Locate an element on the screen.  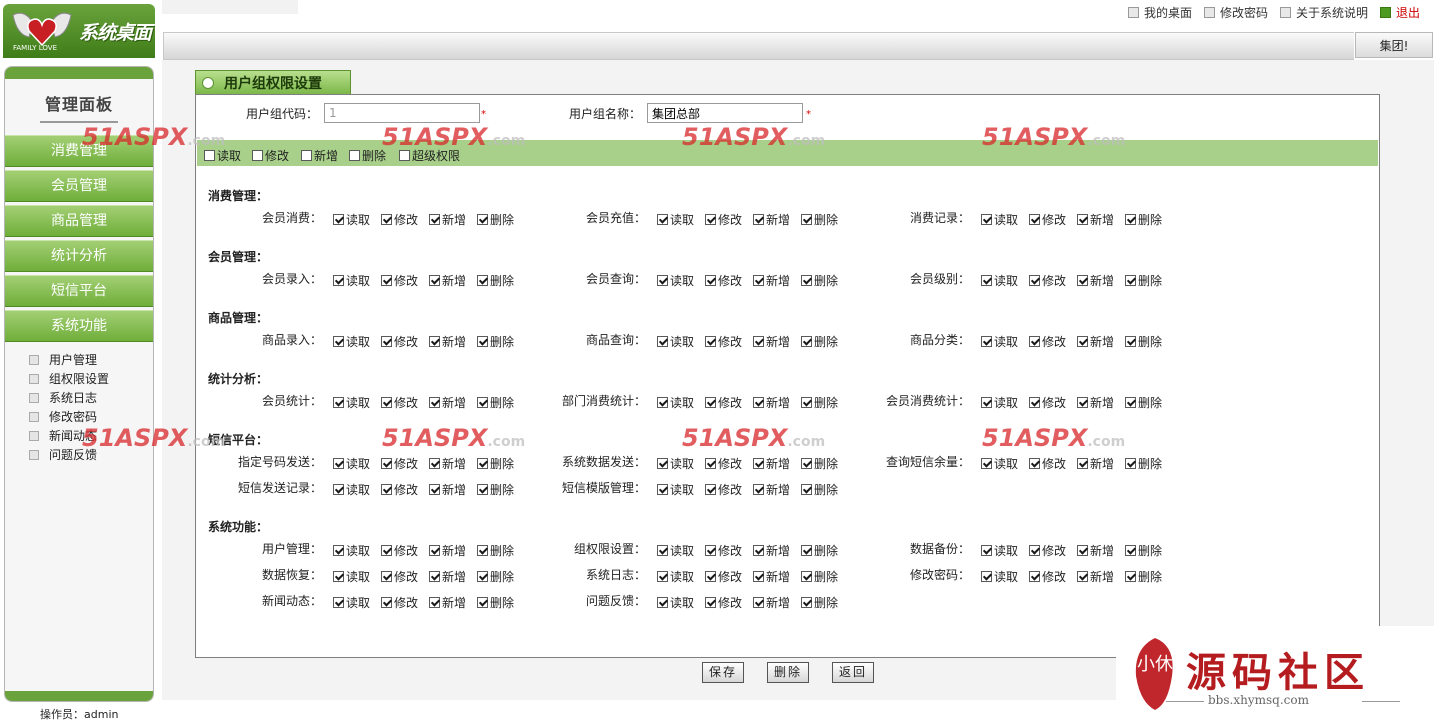
change-password-link: 修改密码 is located at coordinates (1235, 12).